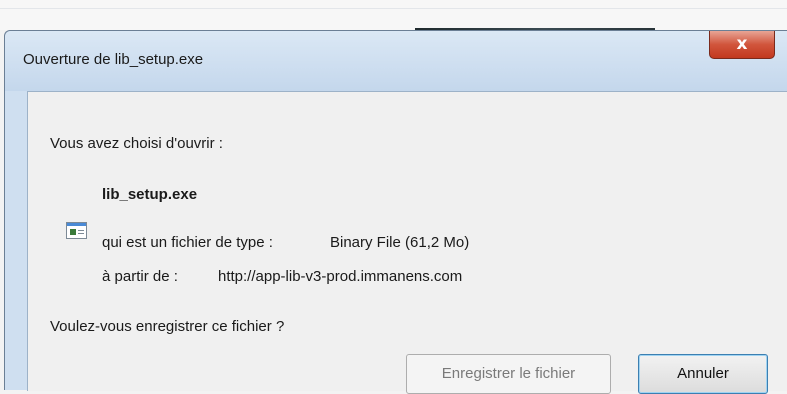 This screenshot has width=787, height=394. What do you see at coordinates (508, 374) in the screenshot?
I see `save-file-button: Enregistrer le fichier` at bounding box center [508, 374].